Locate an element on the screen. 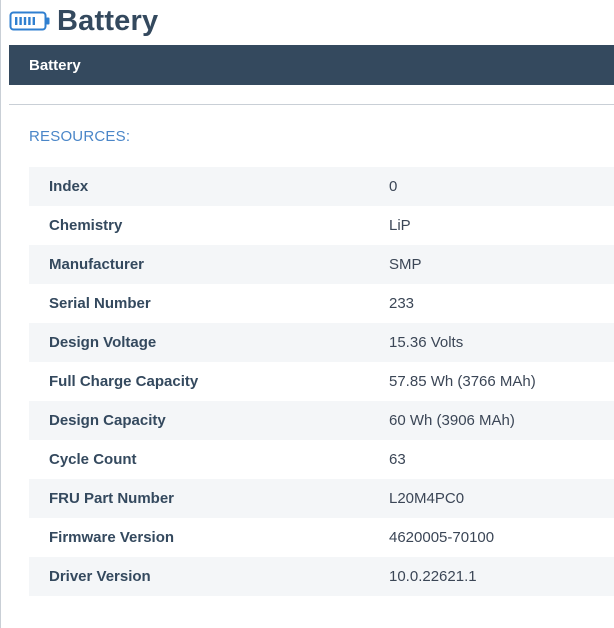  row-value: 10.0.22621.1 is located at coordinates (433, 576).